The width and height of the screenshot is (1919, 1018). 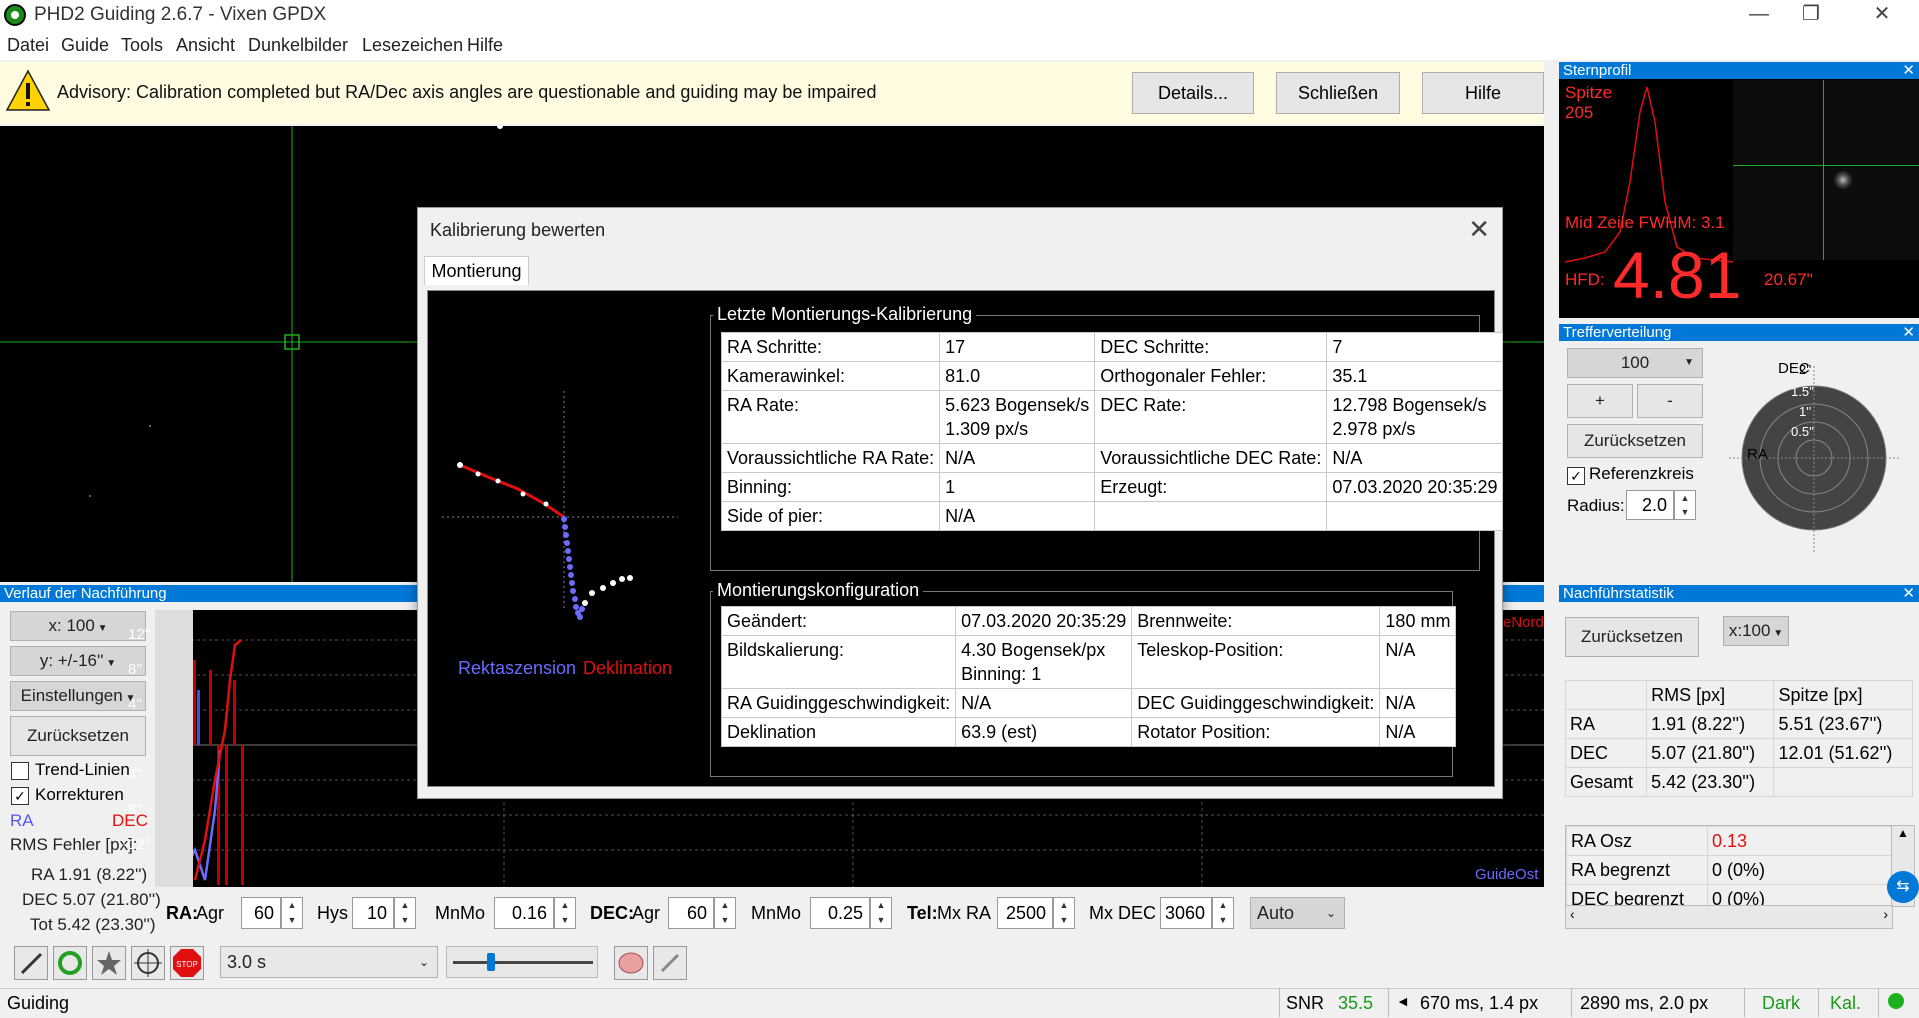 I want to click on auto-select-star-button, so click(x=109, y=963).